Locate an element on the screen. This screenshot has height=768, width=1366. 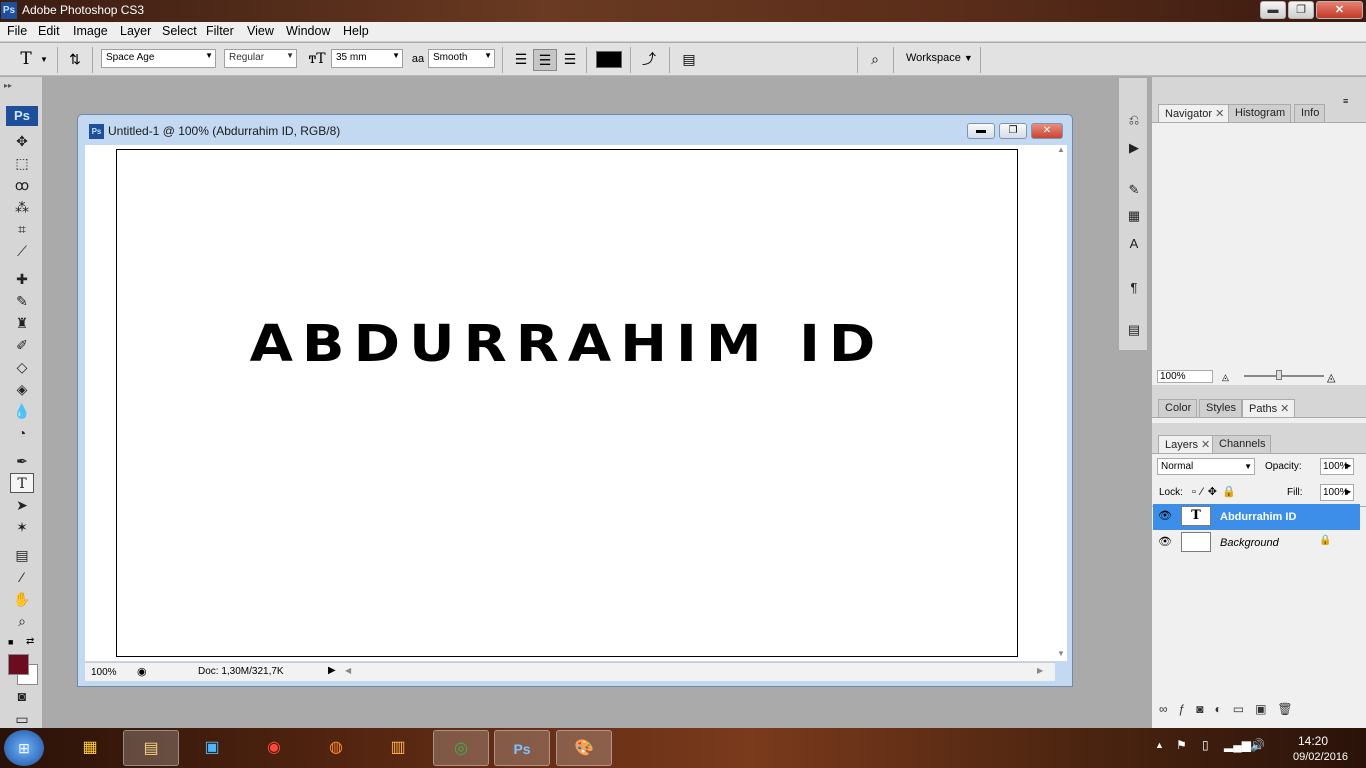
menu-layer: Layer is located at coordinates (135, 31).